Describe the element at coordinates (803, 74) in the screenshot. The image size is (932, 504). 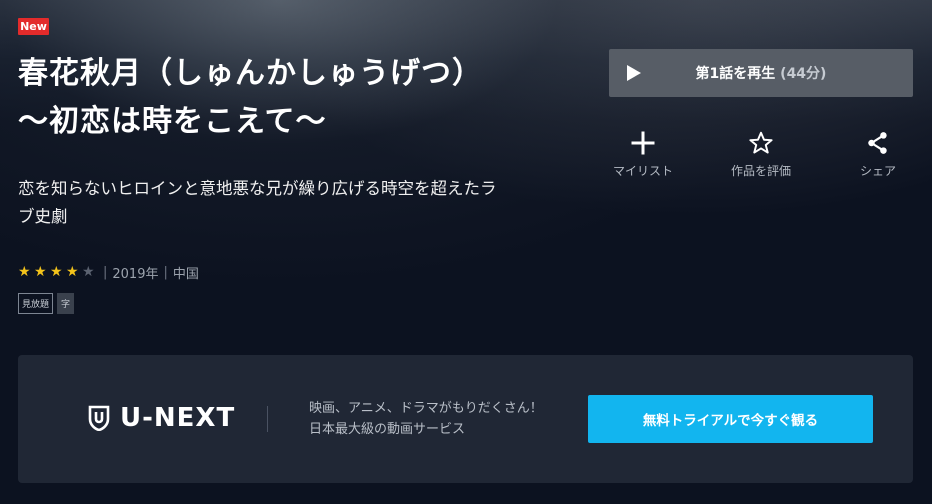
I see `play-duration: (44分)` at that location.